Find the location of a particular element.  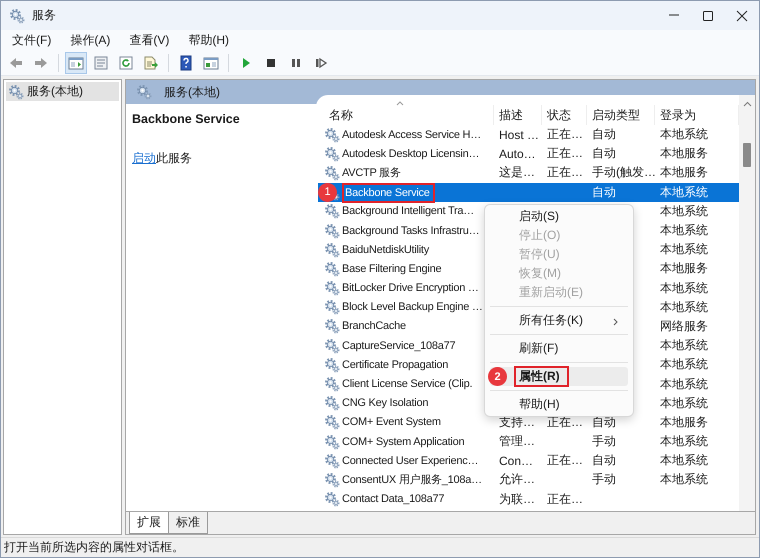

service-name: CNG Key Isolation is located at coordinates (385, 403).